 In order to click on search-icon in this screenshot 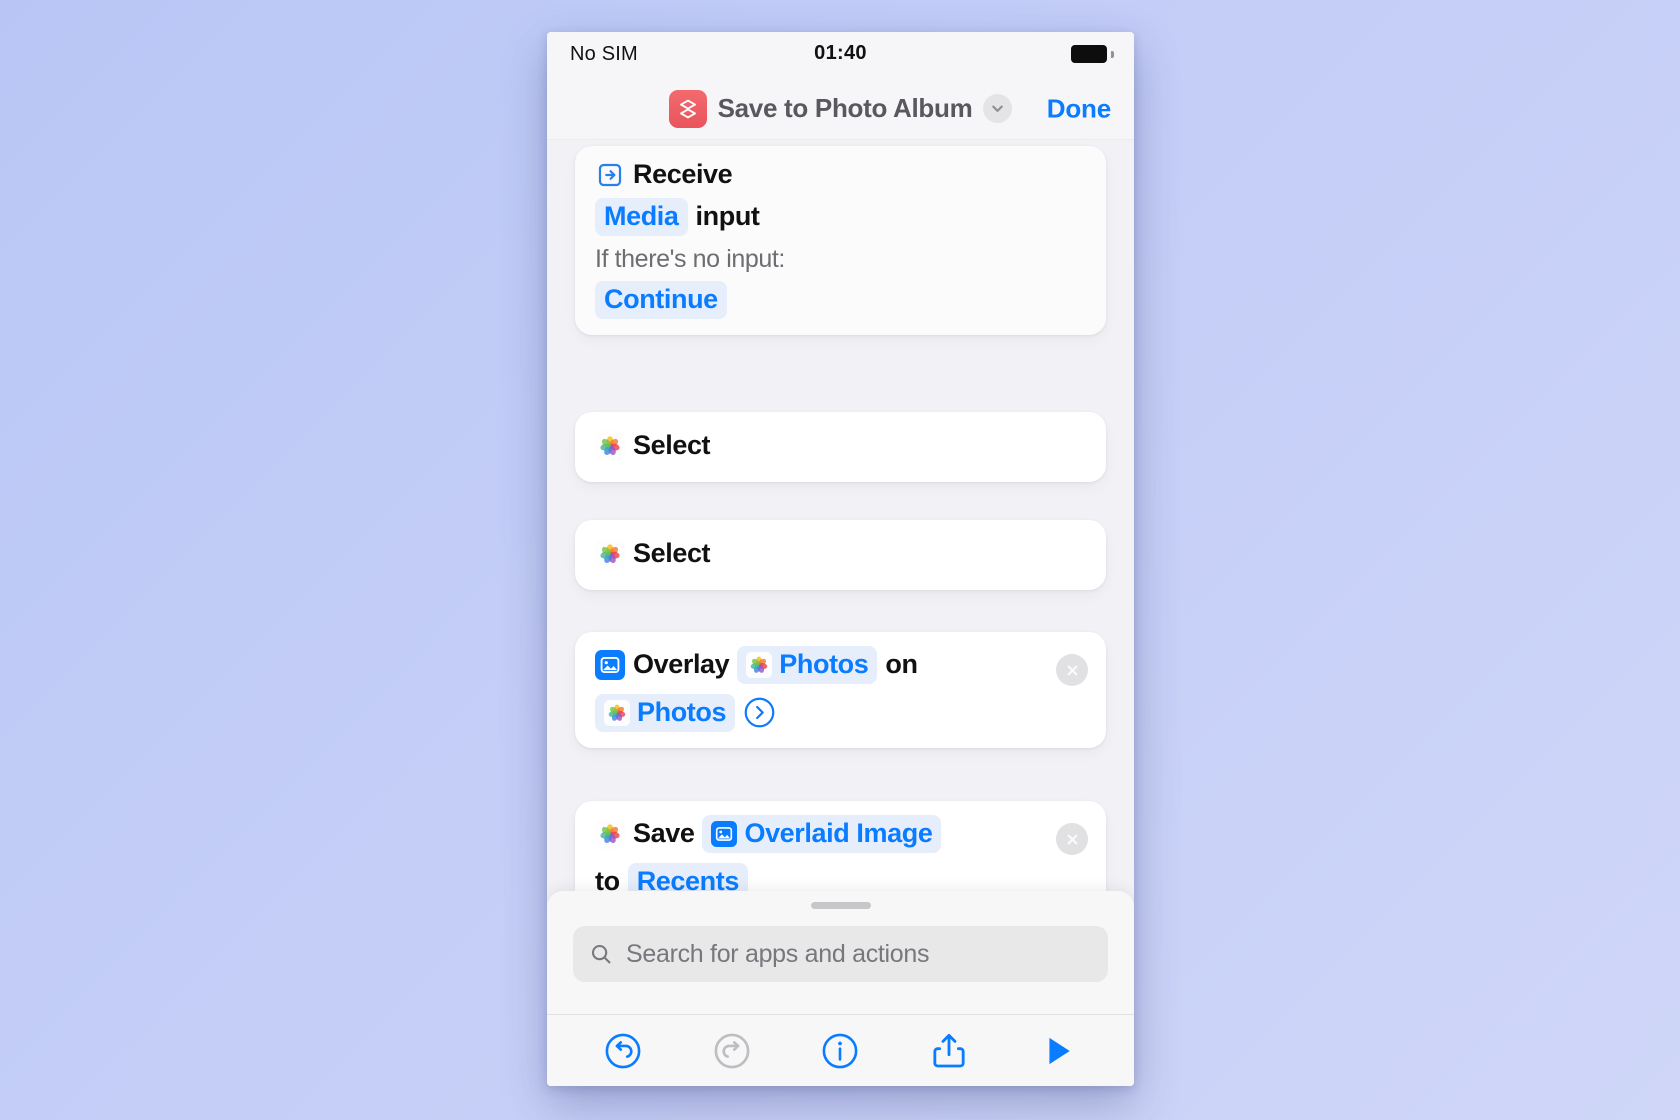, I will do `click(601, 954)`.